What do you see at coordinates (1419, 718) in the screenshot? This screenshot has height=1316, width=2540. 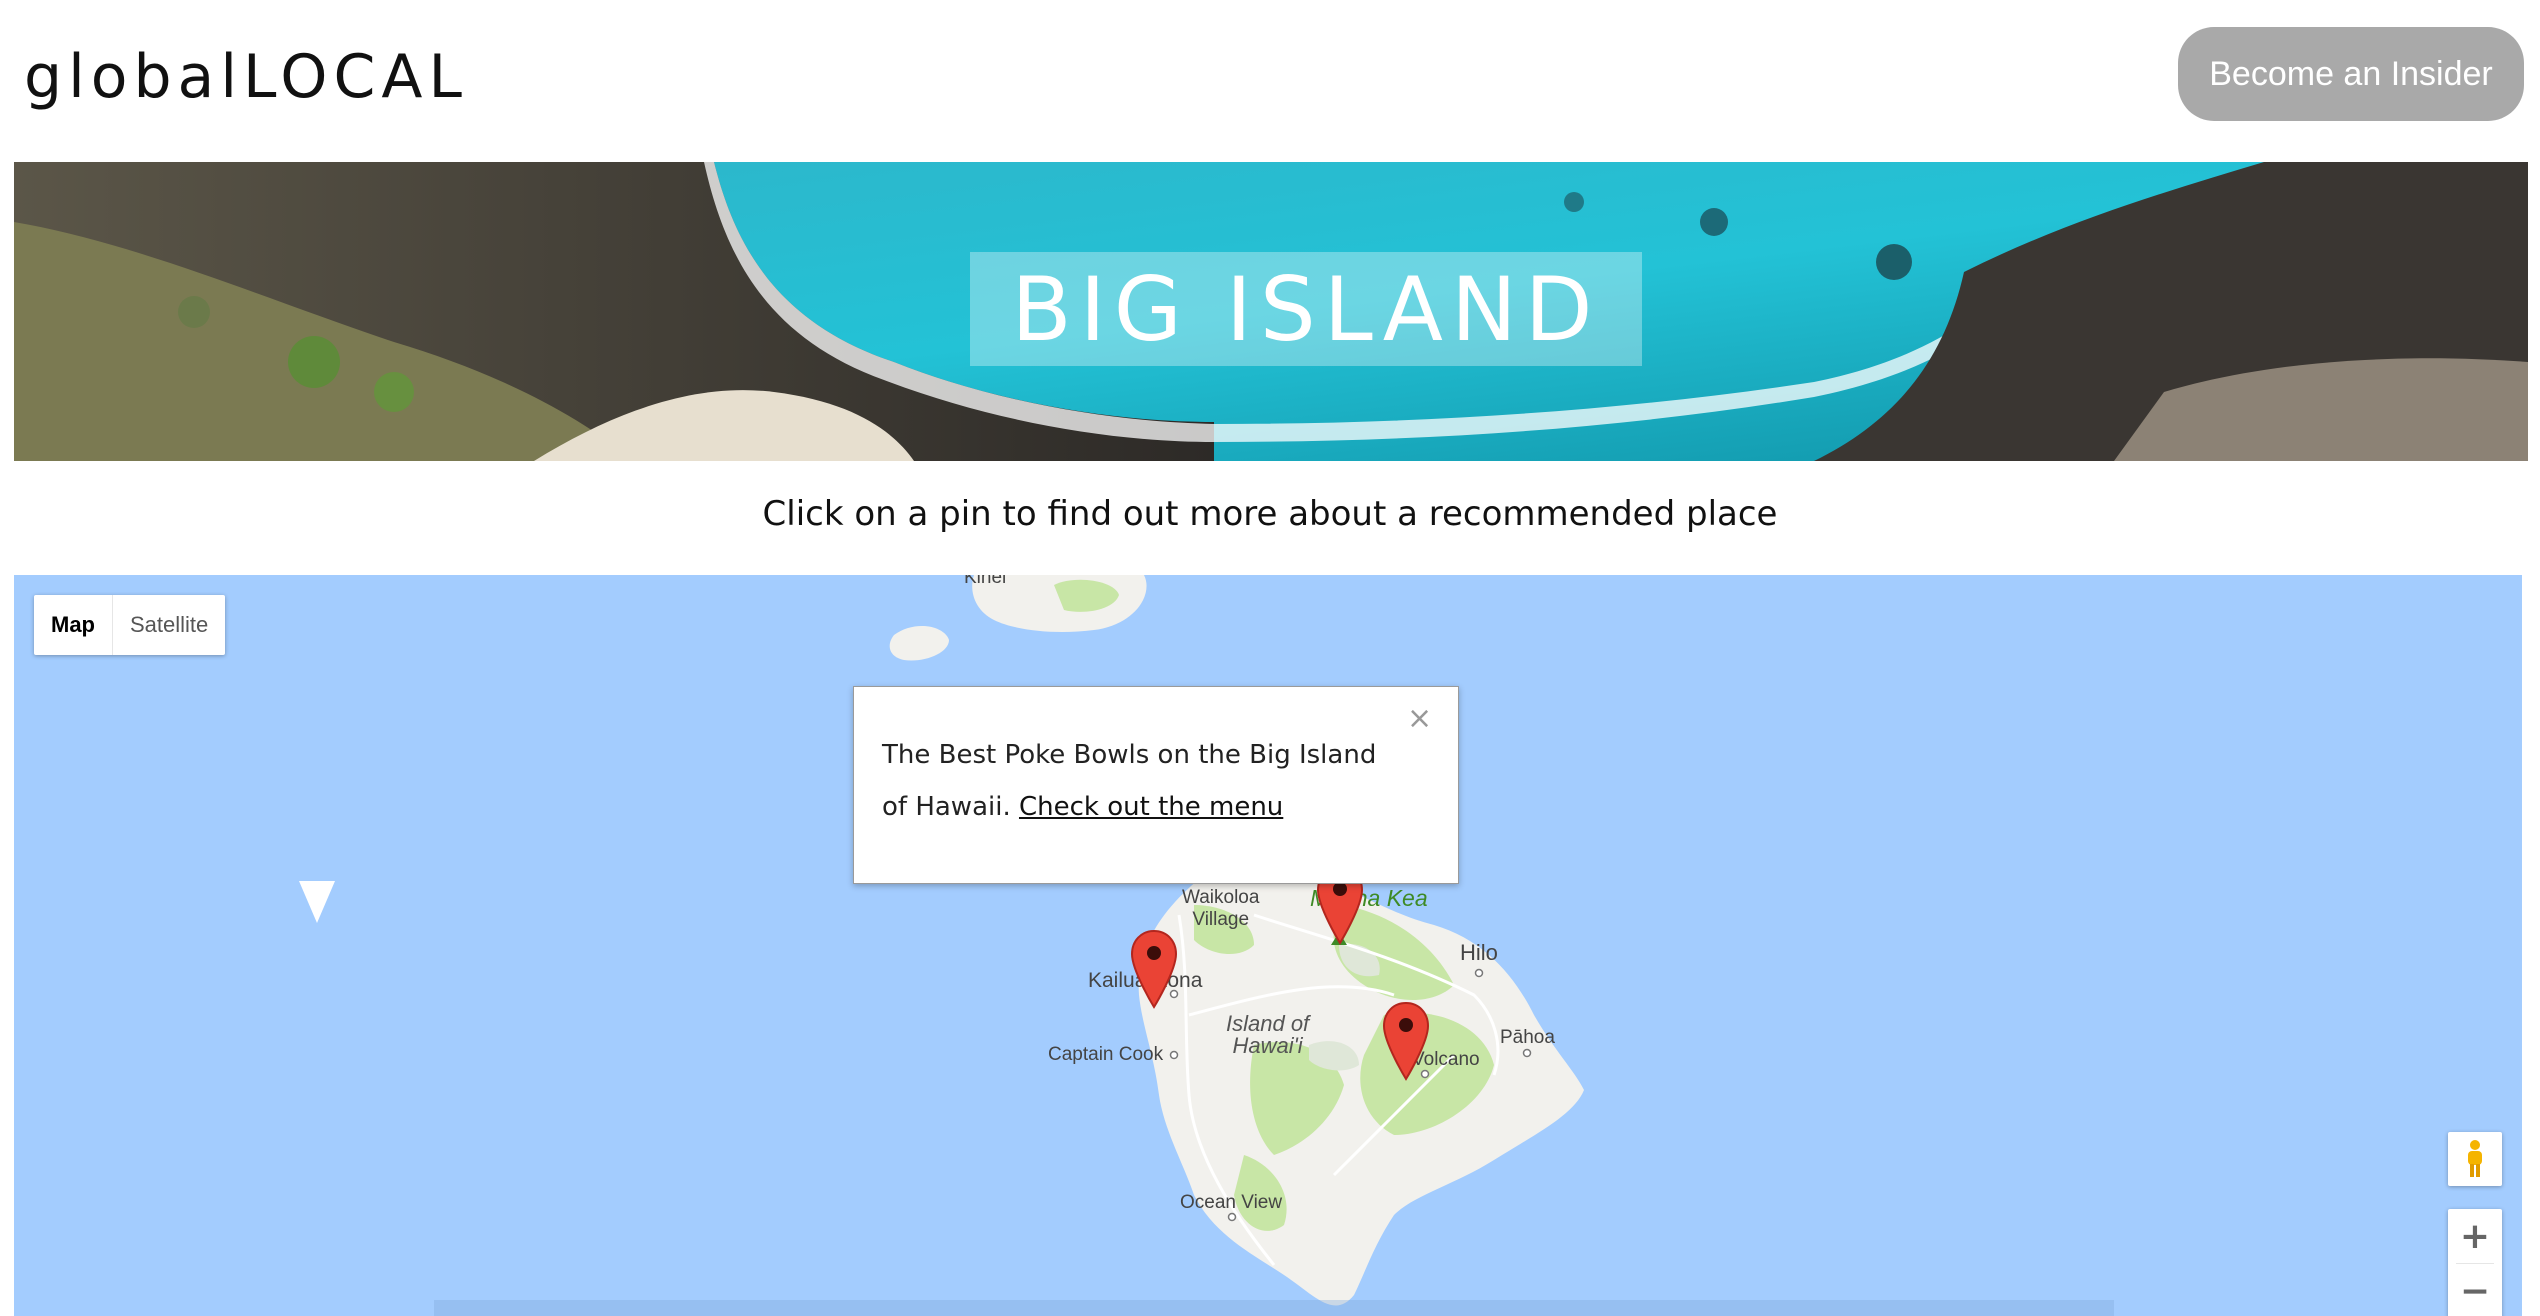 I see `close-icon: ×` at bounding box center [1419, 718].